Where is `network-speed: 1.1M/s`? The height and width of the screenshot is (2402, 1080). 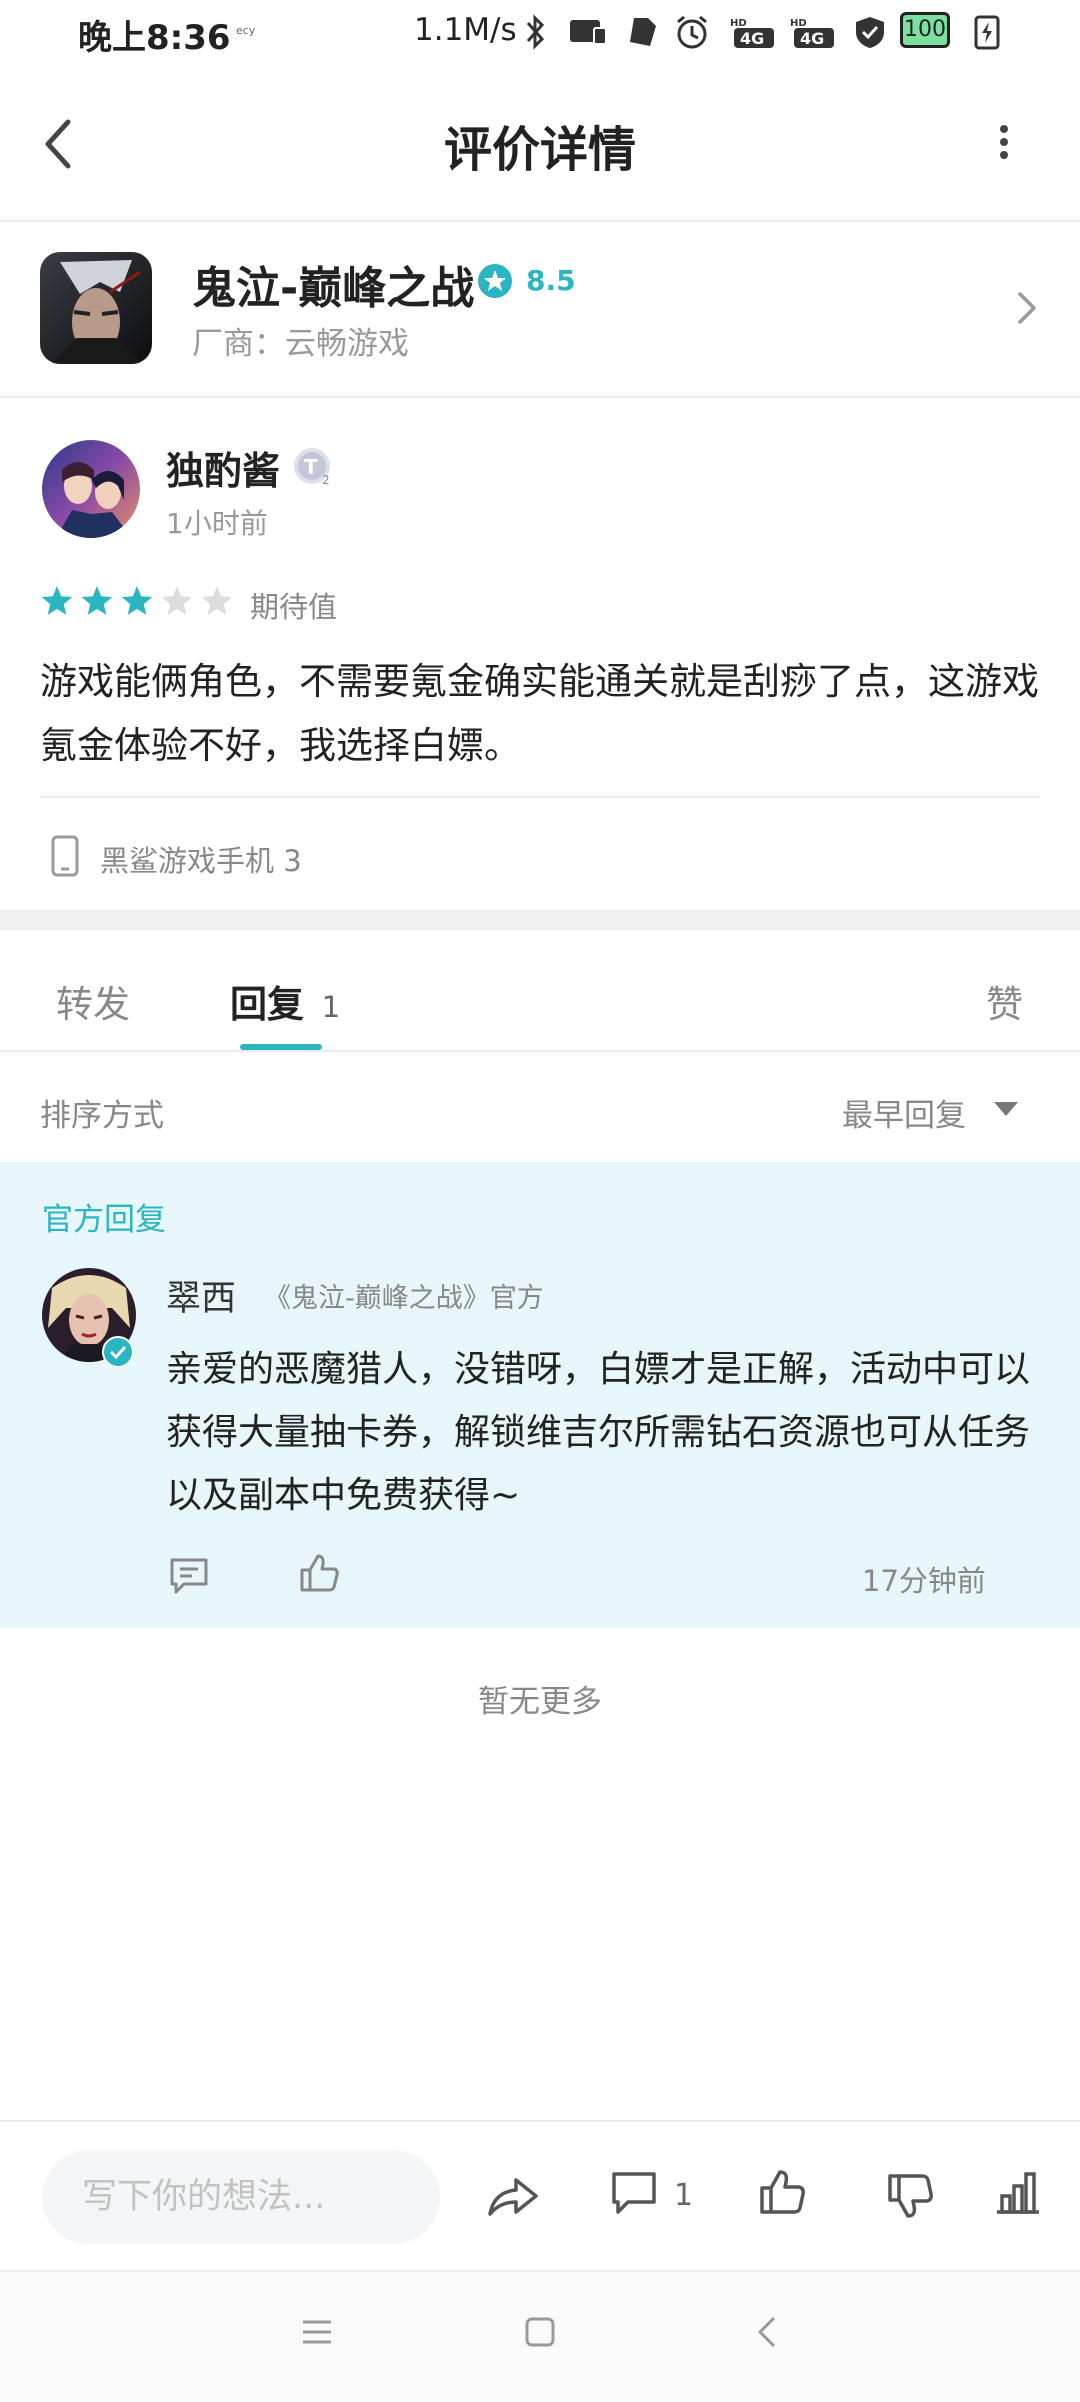 network-speed: 1.1M/s is located at coordinates (465, 30).